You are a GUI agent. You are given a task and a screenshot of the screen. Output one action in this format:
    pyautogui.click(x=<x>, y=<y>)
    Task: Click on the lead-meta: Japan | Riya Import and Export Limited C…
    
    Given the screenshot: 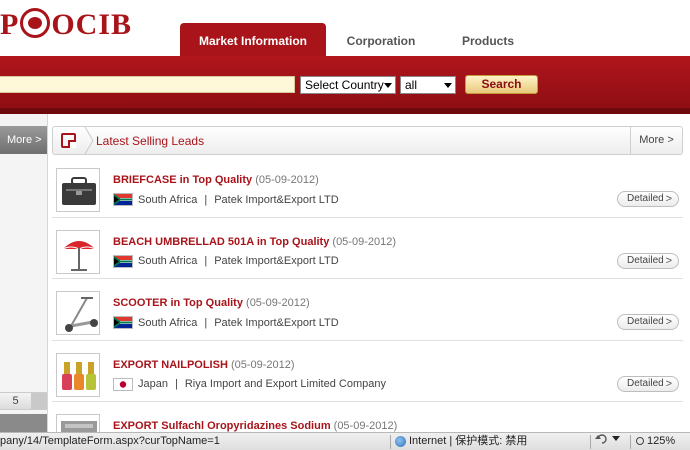 What is the action you would take?
    pyautogui.click(x=249, y=384)
    